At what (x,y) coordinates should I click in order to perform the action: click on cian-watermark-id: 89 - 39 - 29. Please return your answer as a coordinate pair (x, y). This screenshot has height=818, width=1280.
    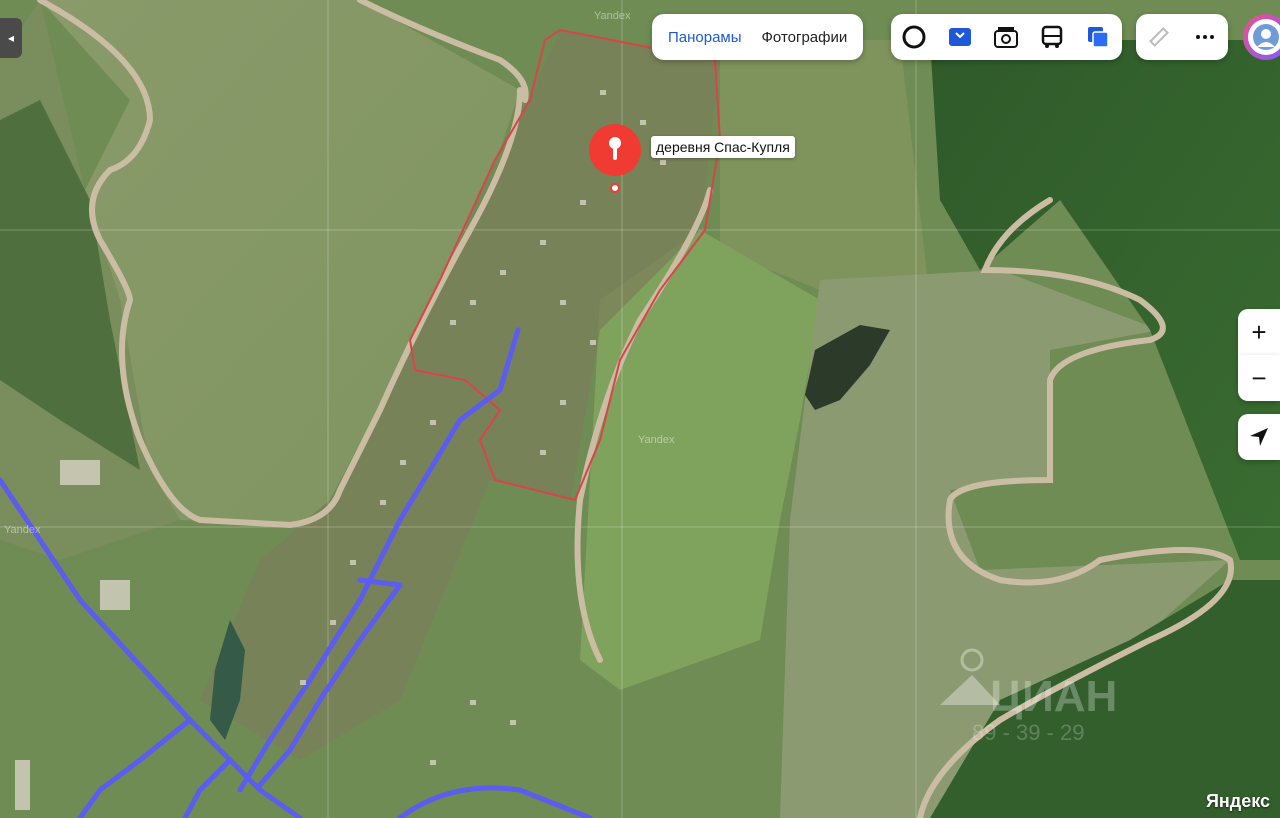
    Looking at the image, I should click on (1028, 732).